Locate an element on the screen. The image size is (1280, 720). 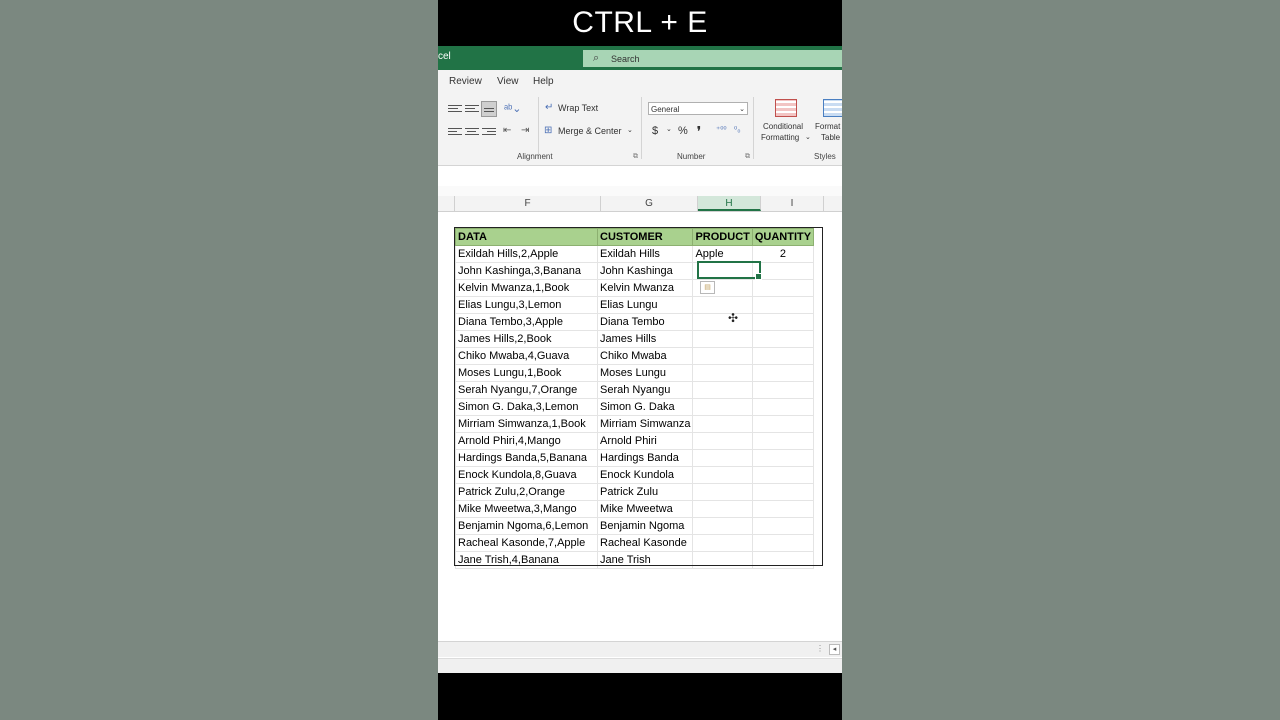
header-cell: QUANTITY is located at coordinates (783, 237).